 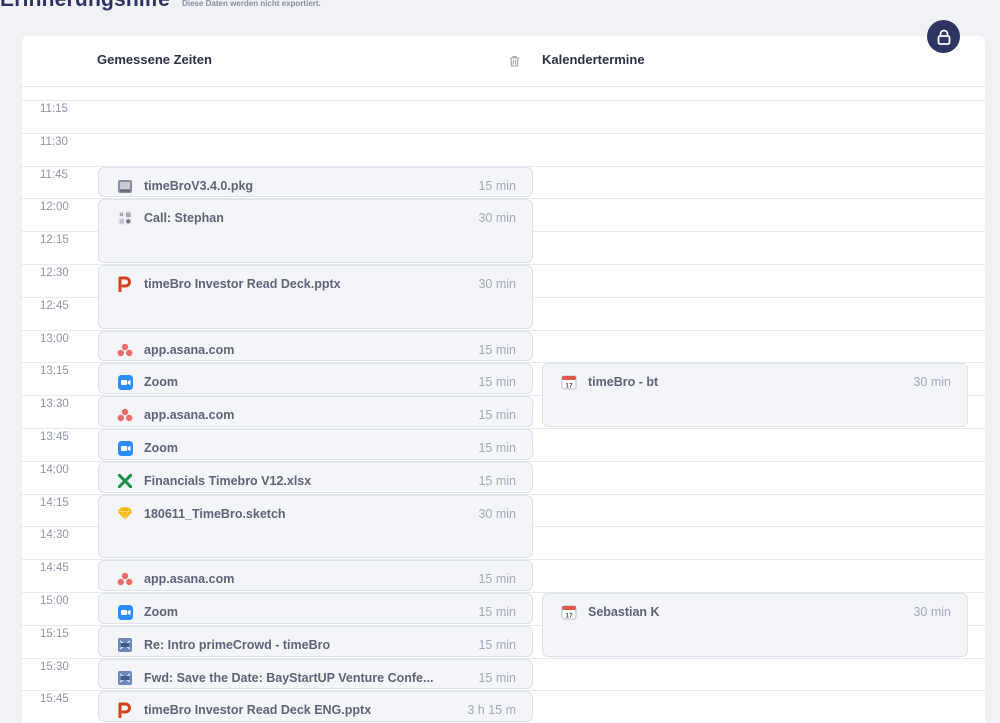 I want to click on calendar-event: 17 Sebastian K 30 min, so click(x=755, y=625).